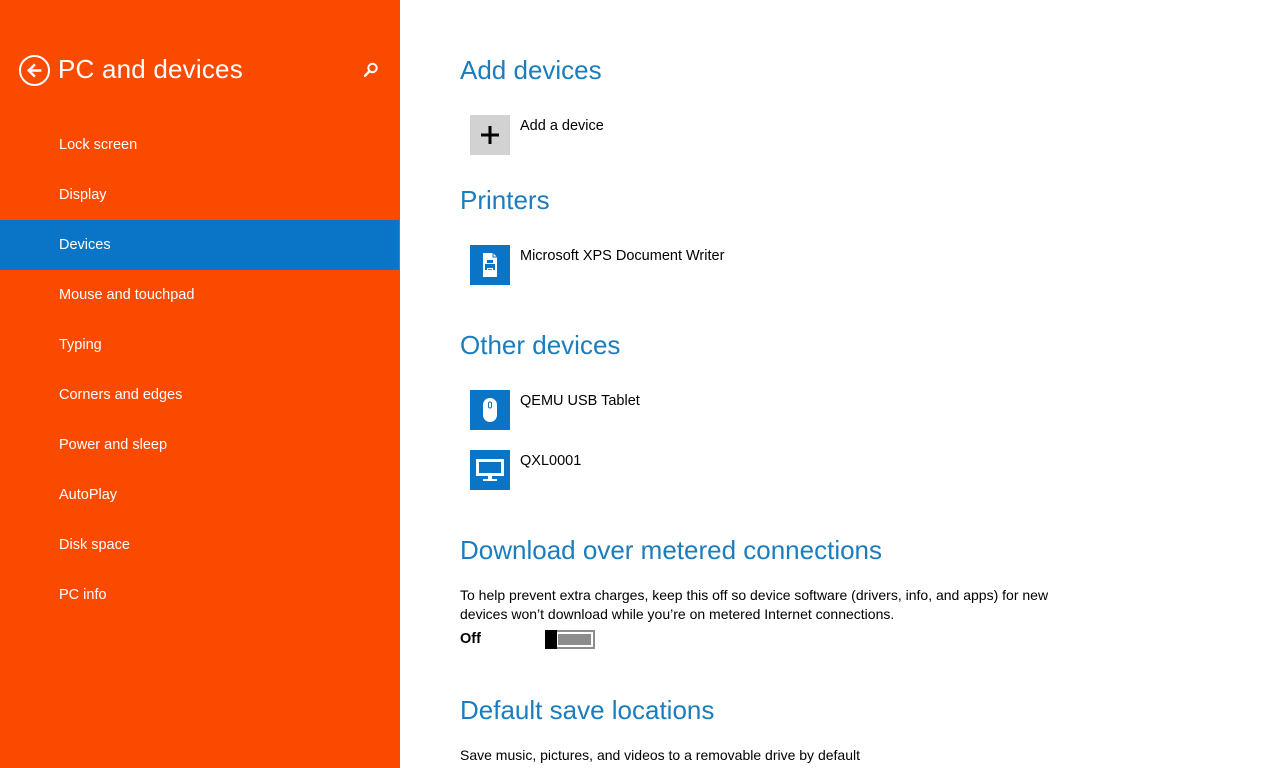 Image resolution: width=1280 pixels, height=768 pixels. I want to click on section-title-add-devices: Add devices, so click(531, 70).